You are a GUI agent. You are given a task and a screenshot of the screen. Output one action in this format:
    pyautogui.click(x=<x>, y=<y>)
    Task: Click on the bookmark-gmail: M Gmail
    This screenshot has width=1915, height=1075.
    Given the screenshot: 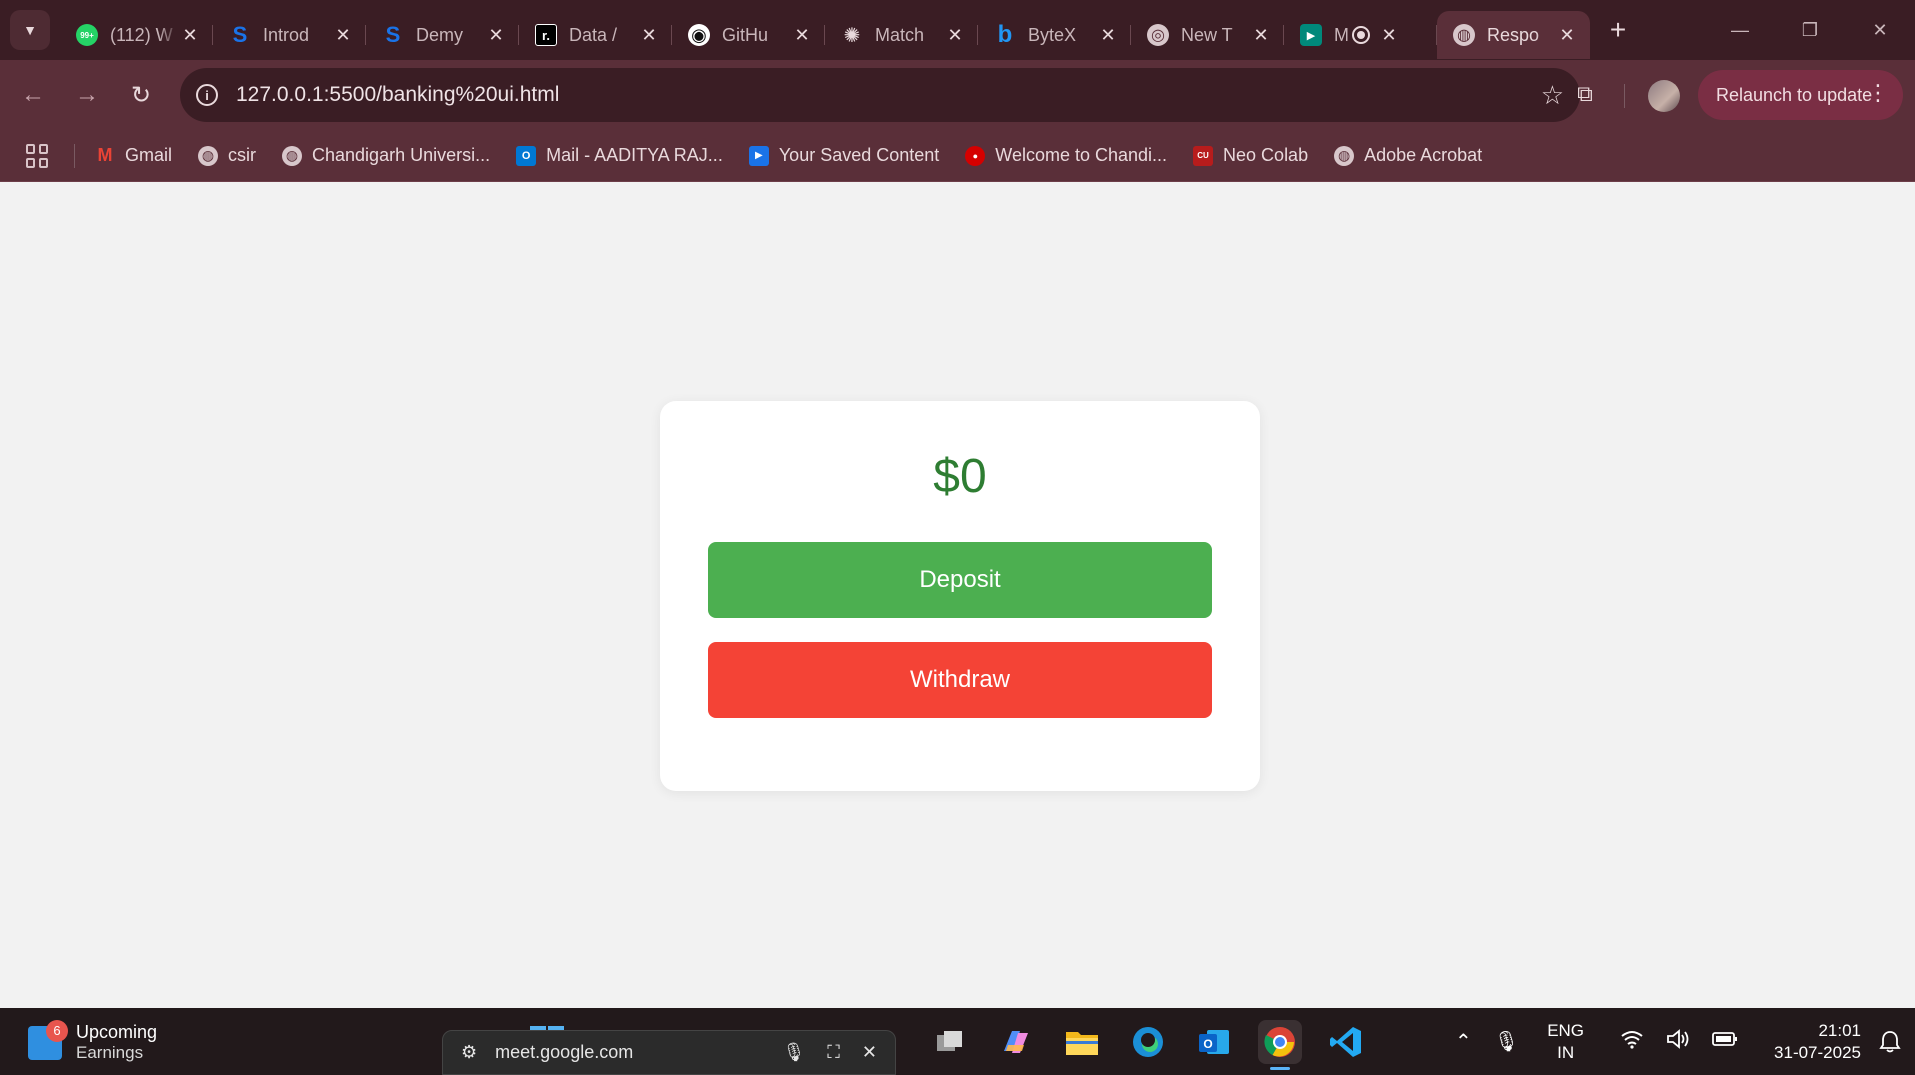 What is the action you would take?
    pyautogui.click(x=134, y=155)
    